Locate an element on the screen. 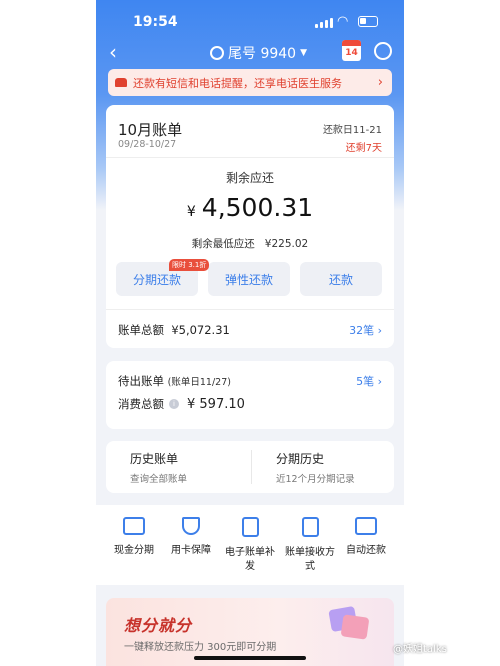  action-label: 电子账单补发 is located at coordinates (250, 559).